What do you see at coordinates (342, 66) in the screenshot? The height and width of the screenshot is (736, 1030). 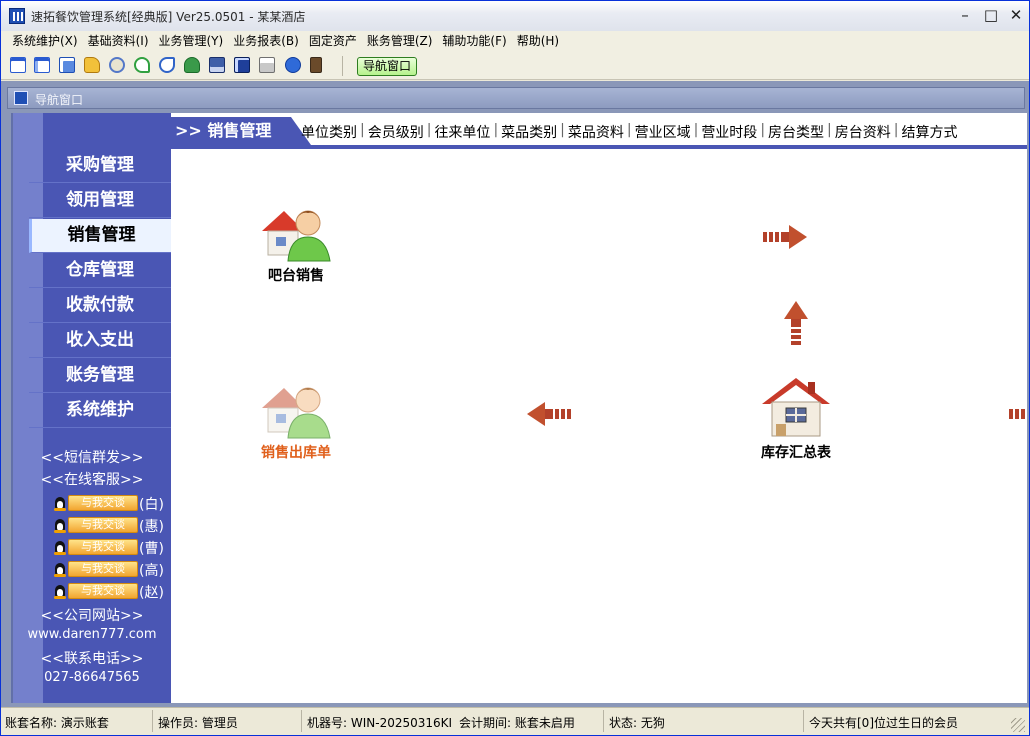 I see `toolbar-separator` at bounding box center [342, 66].